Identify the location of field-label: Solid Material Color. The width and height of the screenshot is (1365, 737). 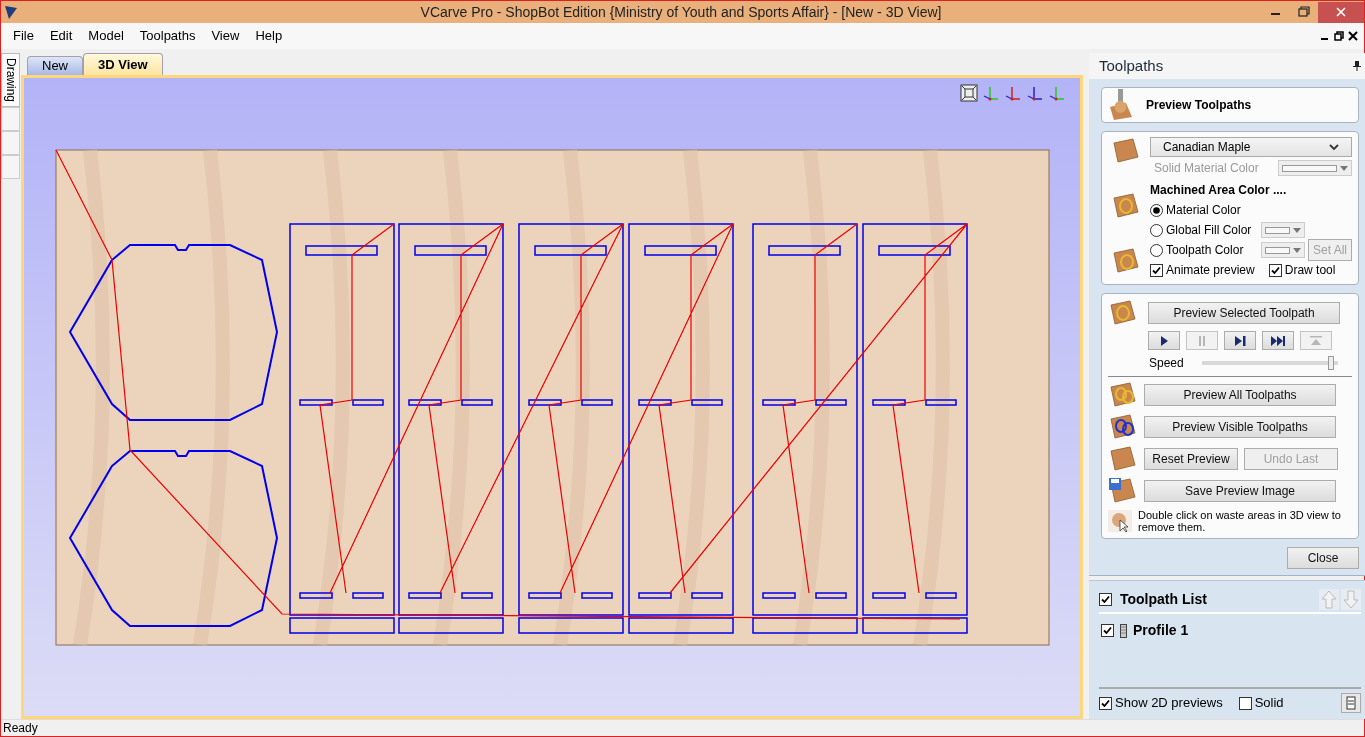
(1206, 168).